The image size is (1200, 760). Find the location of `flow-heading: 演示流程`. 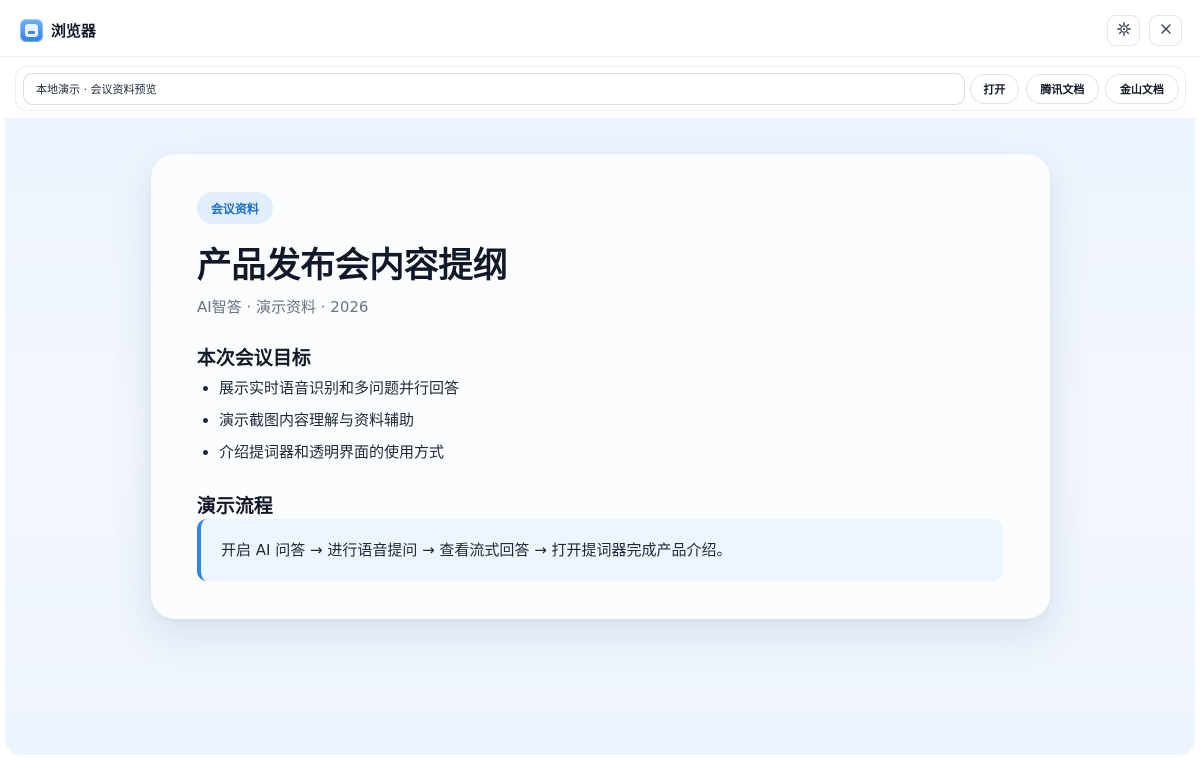

flow-heading: 演示流程 is located at coordinates (235, 506).